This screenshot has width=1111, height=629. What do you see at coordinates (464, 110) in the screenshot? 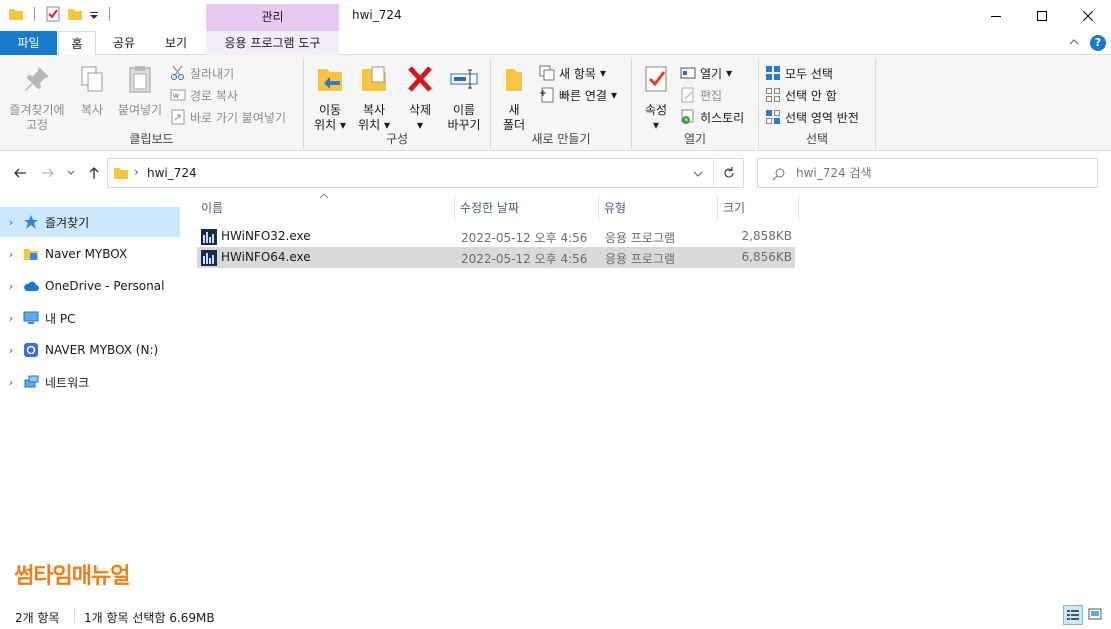
I see `rename-label-1: 이름` at bounding box center [464, 110].